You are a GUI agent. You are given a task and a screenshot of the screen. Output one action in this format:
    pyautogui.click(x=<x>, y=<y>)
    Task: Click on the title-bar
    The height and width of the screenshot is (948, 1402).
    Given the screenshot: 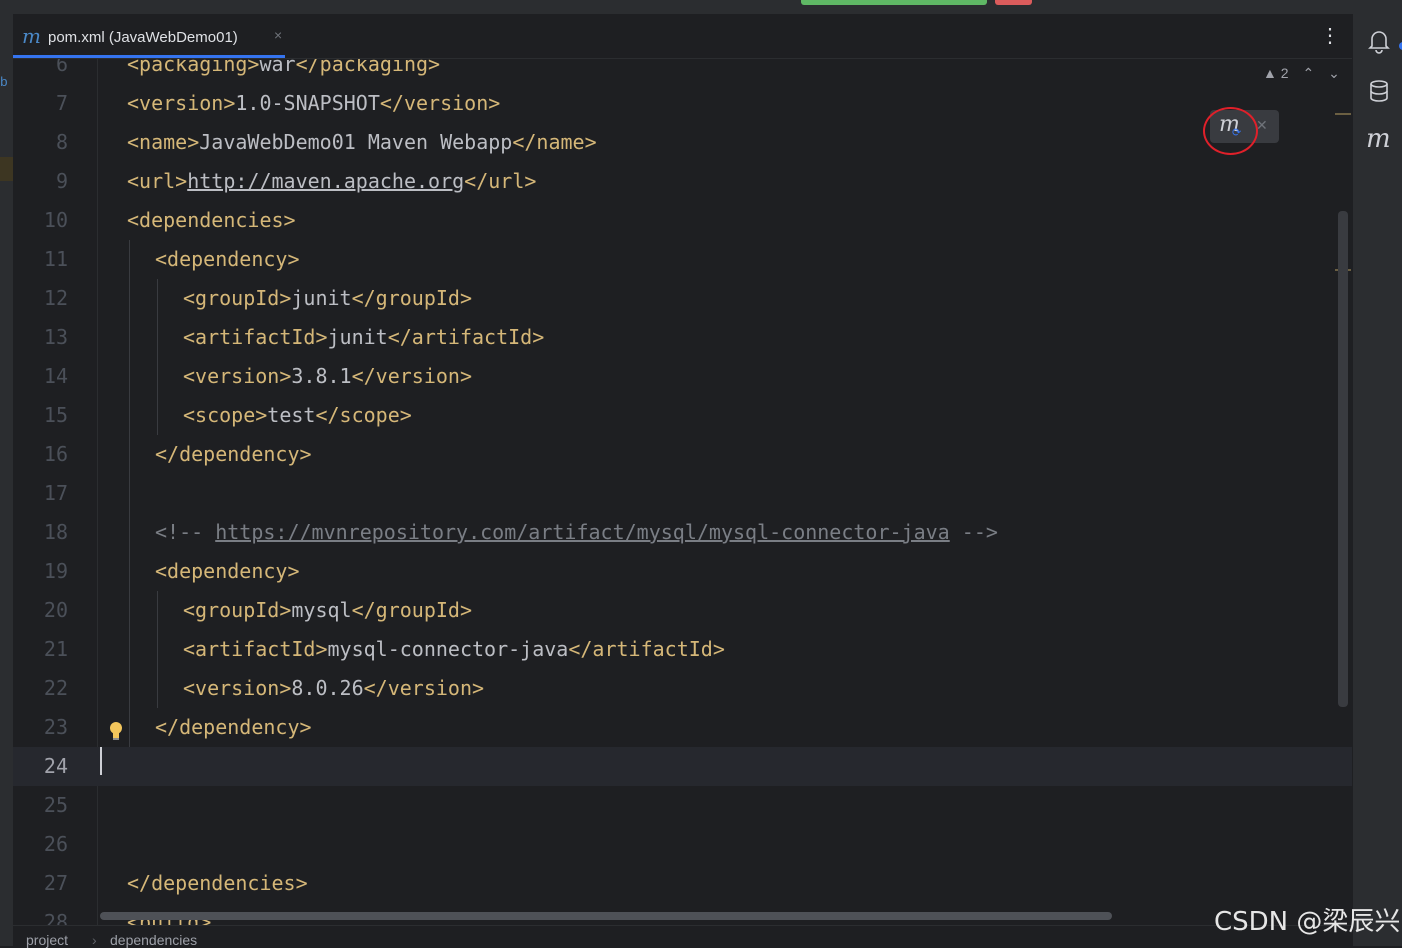 What is the action you would take?
    pyautogui.click(x=701, y=7)
    